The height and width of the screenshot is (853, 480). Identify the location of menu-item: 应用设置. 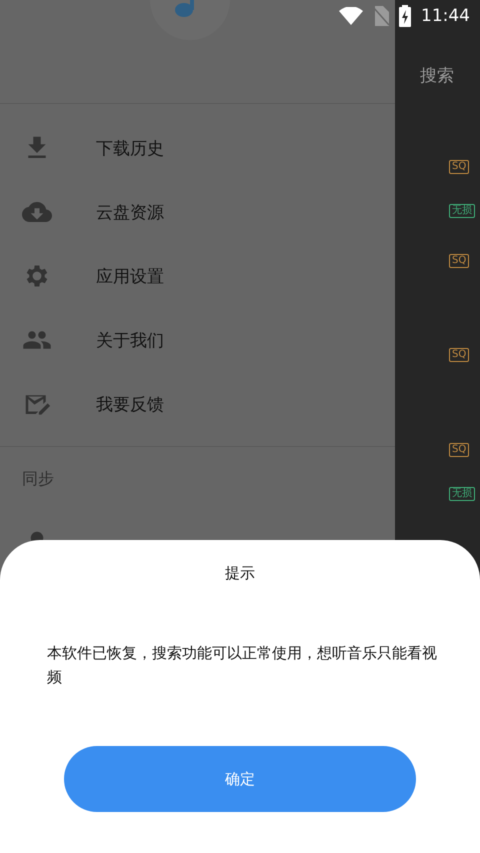
(197, 276).